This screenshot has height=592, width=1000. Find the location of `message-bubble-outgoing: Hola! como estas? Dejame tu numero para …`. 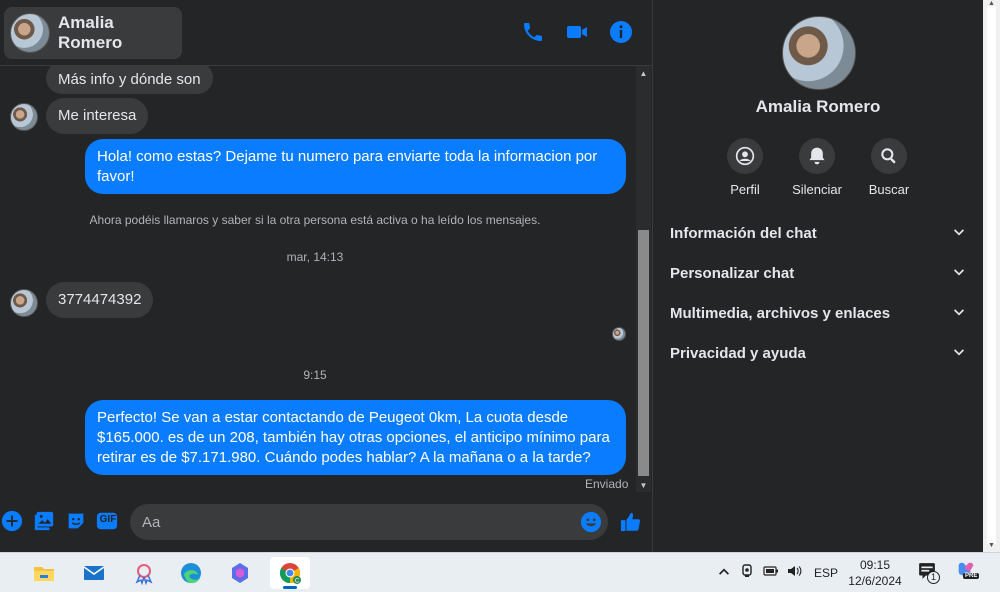

message-bubble-outgoing: Hola! como estas? Dejame tu numero para … is located at coordinates (355, 166).